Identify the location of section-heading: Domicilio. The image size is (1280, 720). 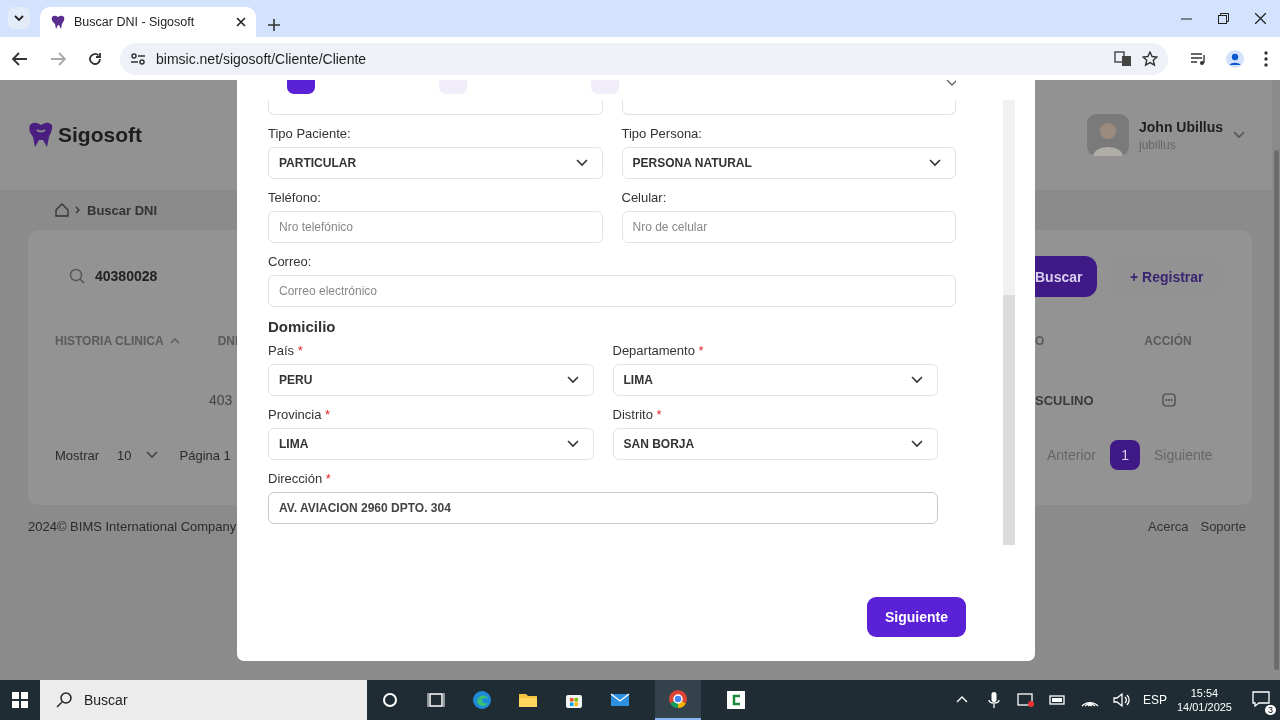
(302, 327).